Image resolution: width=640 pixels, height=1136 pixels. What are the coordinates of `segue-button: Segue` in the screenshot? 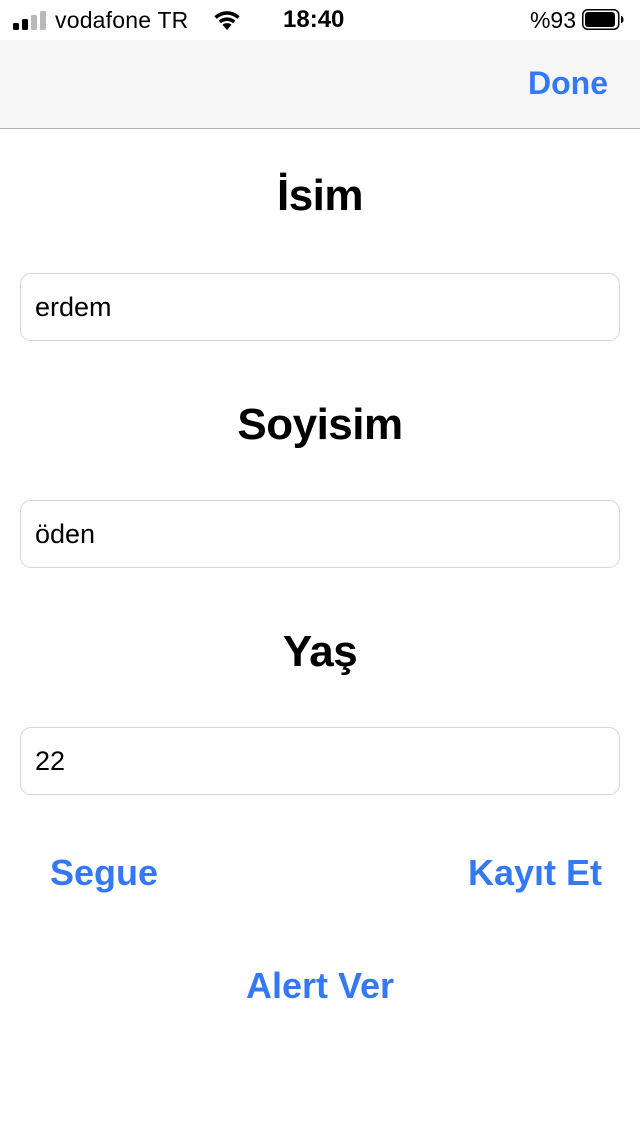 It's located at (104, 873).